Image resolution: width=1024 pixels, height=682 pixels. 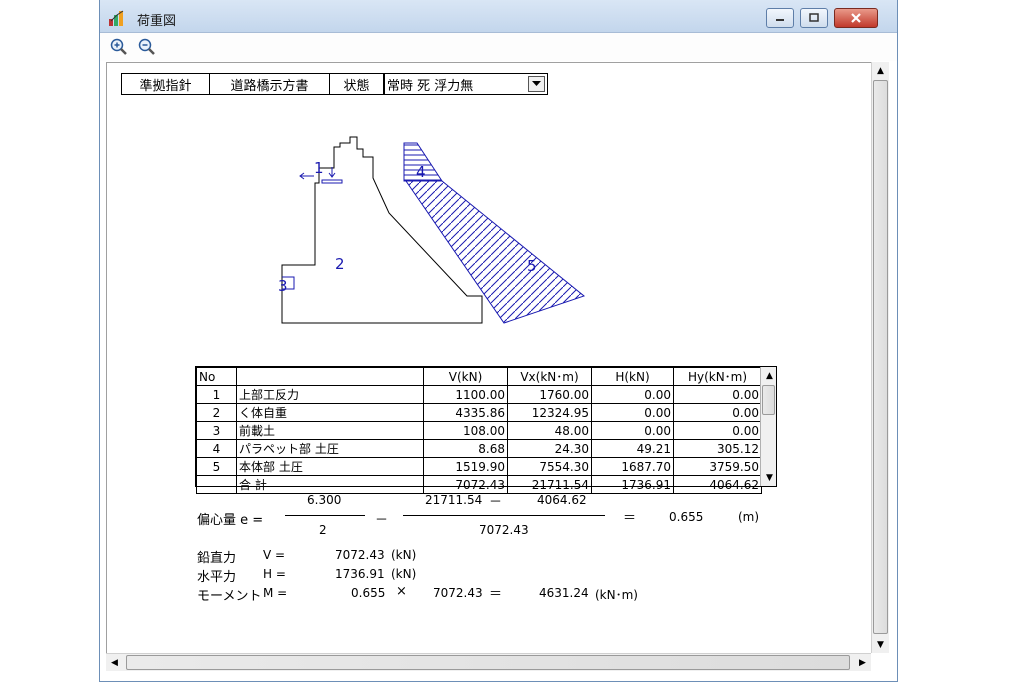 I want to click on cell-no: 3, so click(x=216, y=430).